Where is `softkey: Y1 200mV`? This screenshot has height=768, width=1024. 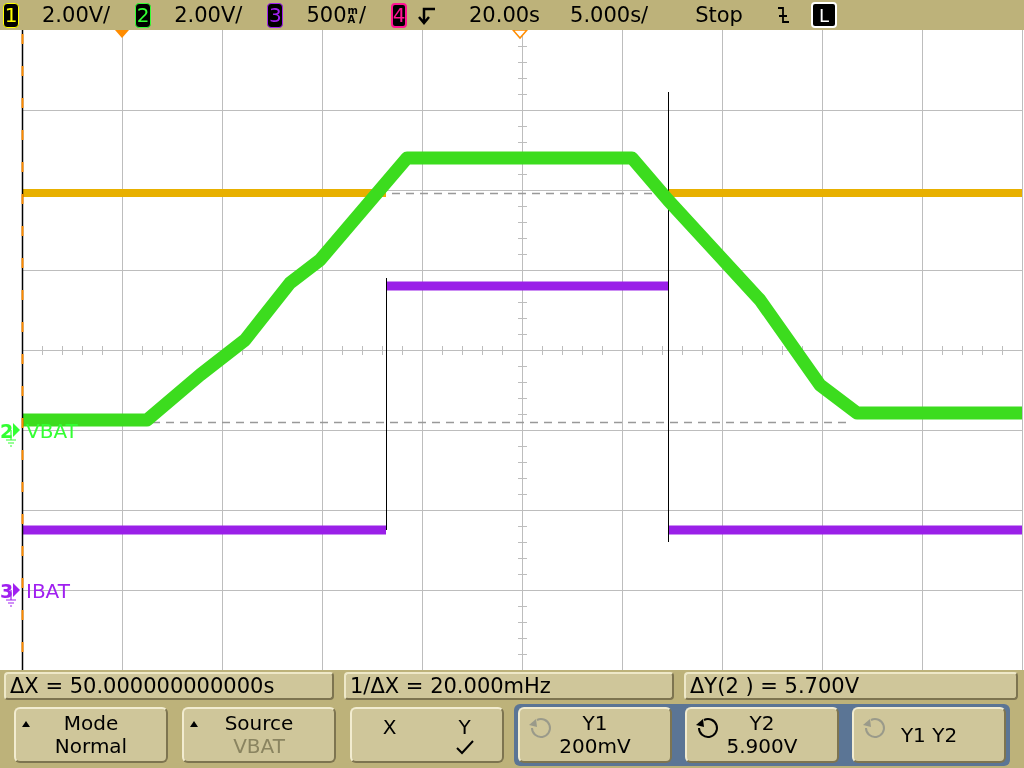 softkey: Y1 200mV is located at coordinates (595, 735).